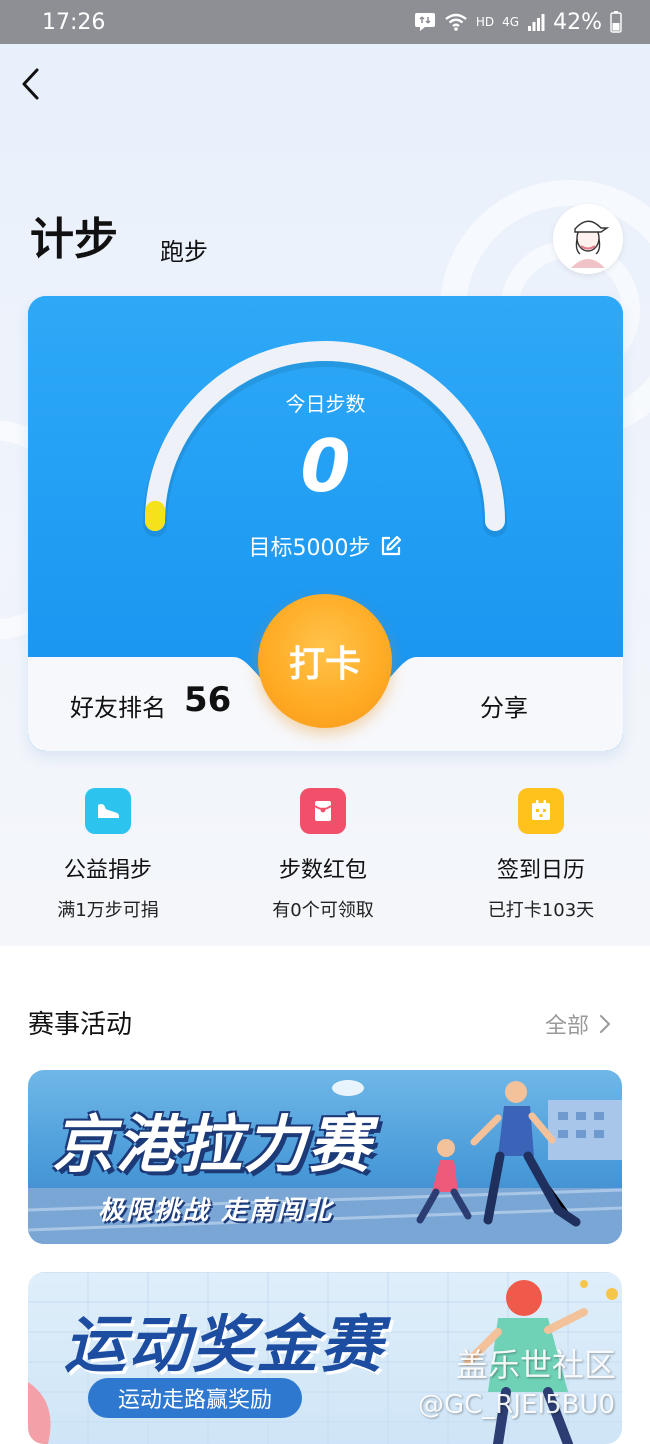 This screenshot has height=1444, width=650. I want to click on edit-icon, so click(391, 546).